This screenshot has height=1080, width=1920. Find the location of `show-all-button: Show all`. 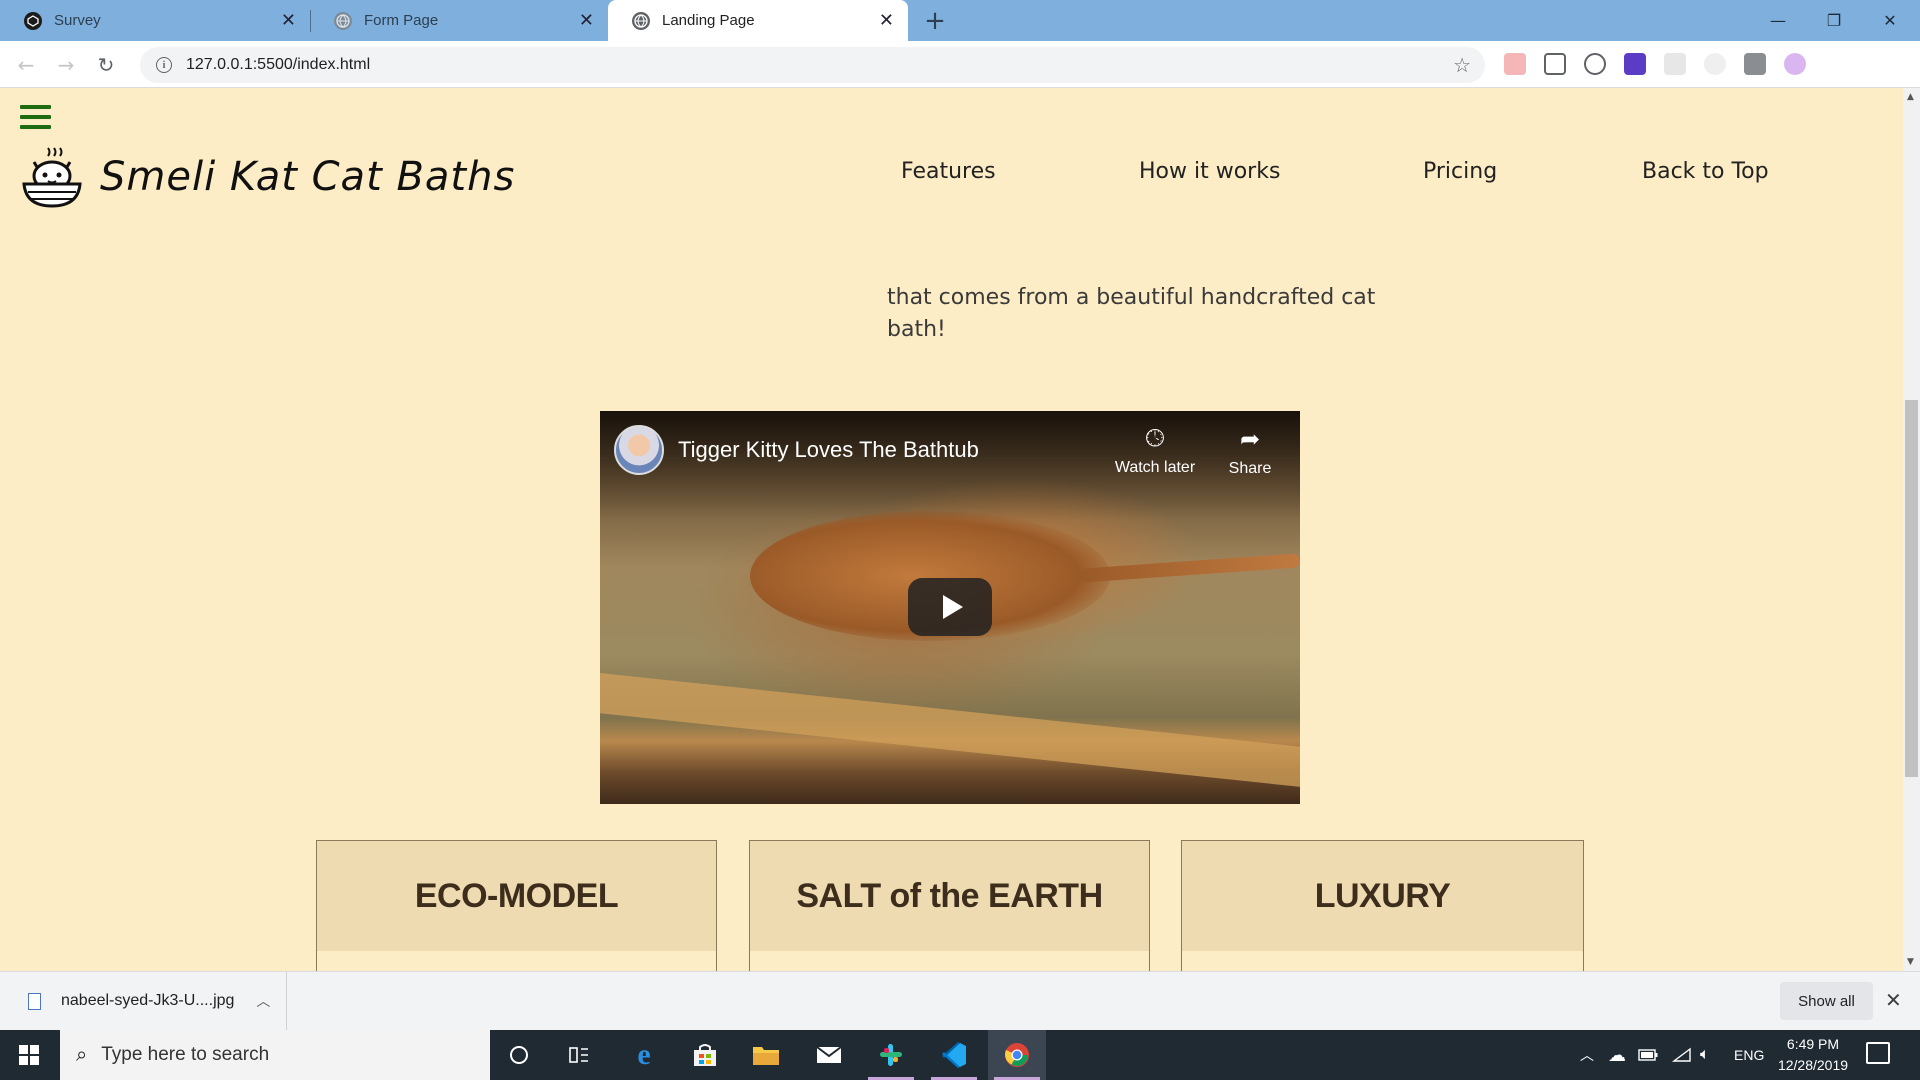

show-all-button: Show all is located at coordinates (1826, 1001).